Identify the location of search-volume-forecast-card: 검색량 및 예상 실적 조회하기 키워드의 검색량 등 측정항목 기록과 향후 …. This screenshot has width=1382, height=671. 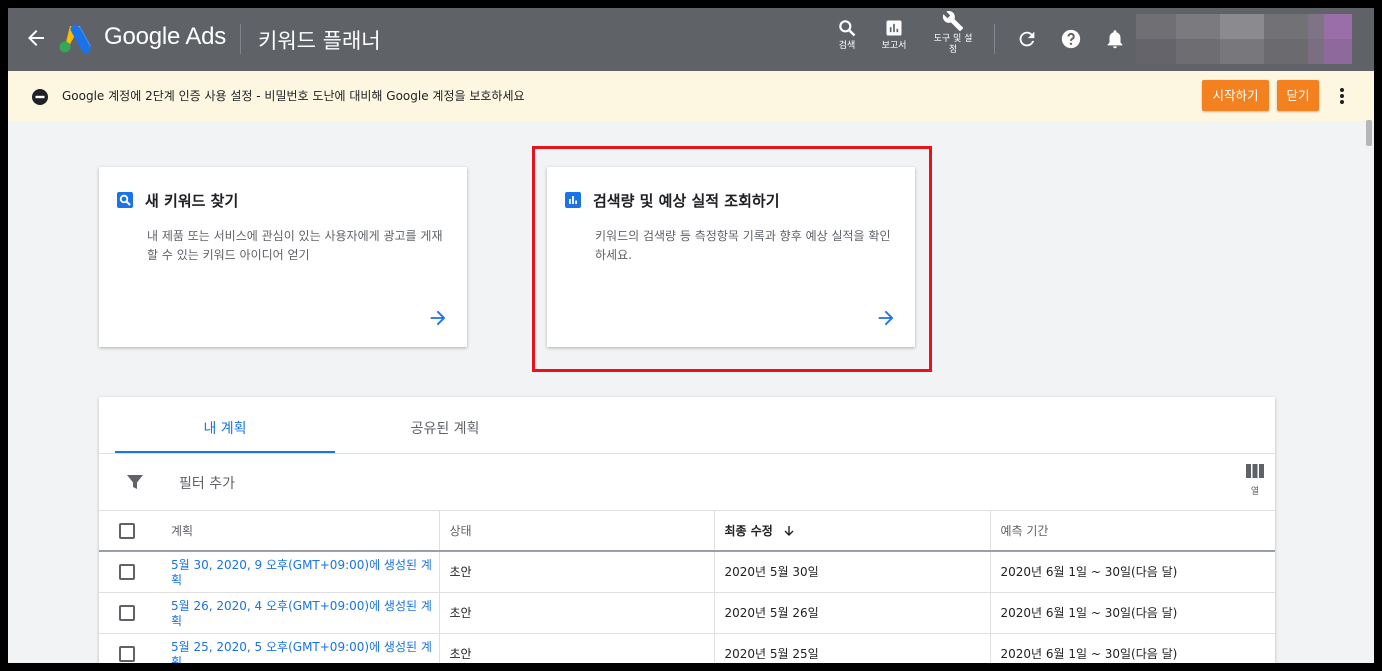
(731, 257).